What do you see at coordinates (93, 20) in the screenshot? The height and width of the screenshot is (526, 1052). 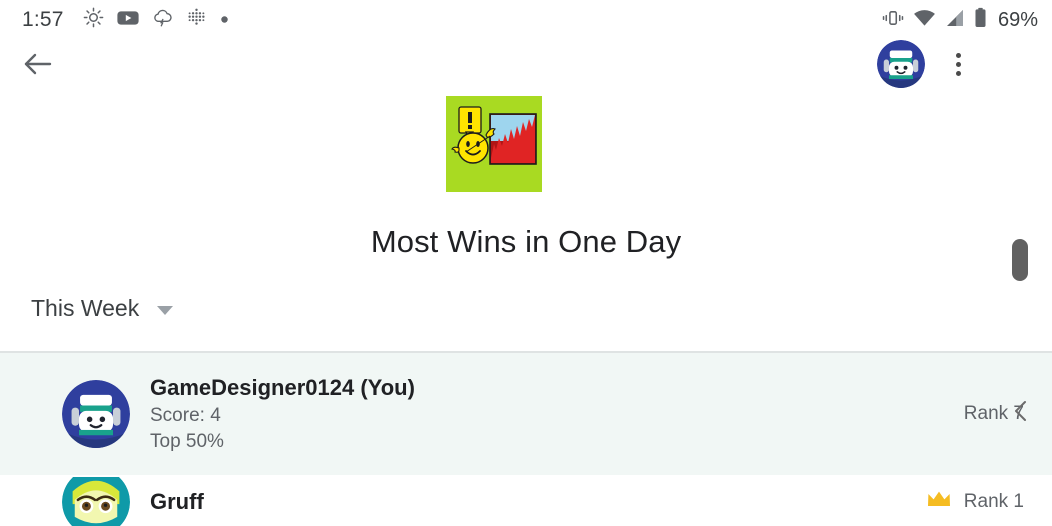 I see `brightness-icon` at bounding box center [93, 20].